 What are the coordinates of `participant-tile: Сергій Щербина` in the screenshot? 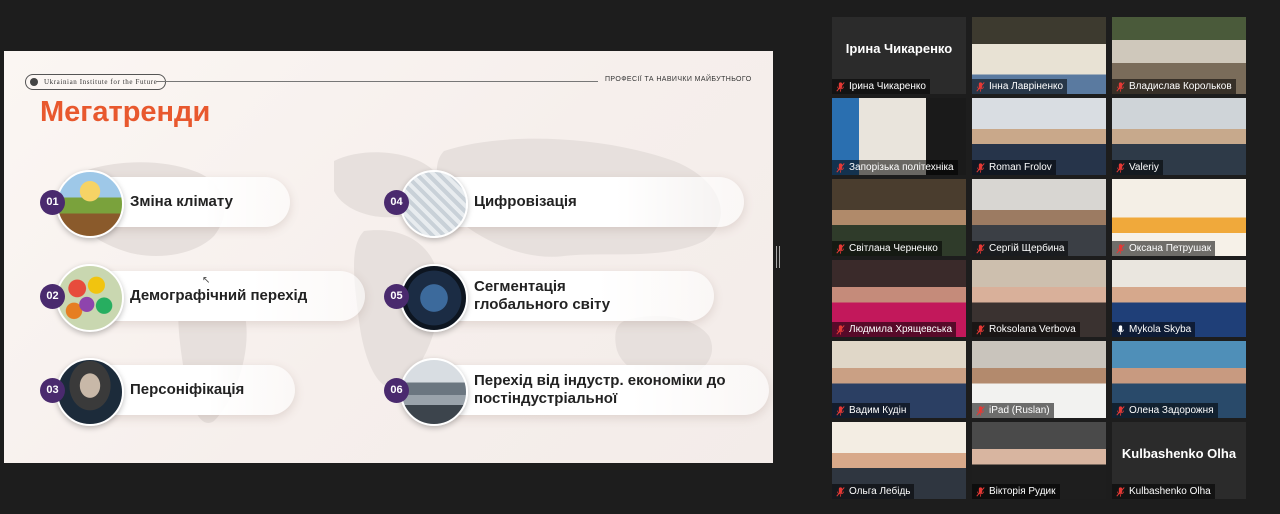 It's located at (1039, 217).